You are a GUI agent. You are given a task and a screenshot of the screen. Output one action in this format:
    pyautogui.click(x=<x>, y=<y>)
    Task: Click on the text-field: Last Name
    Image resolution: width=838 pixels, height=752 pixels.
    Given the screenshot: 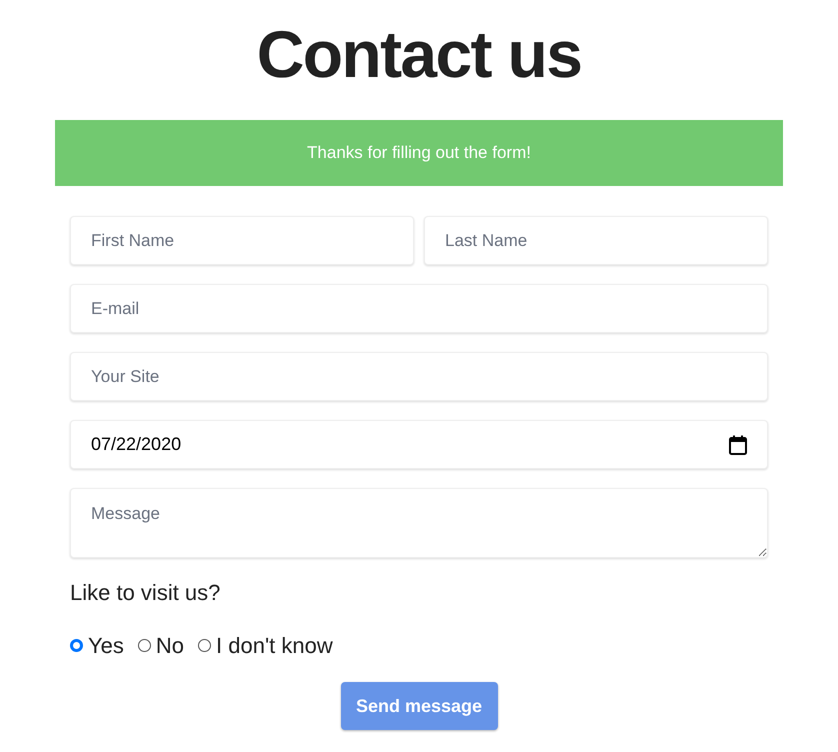 What is the action you would take?
    pyautogui.click(x=596, y=240)
    